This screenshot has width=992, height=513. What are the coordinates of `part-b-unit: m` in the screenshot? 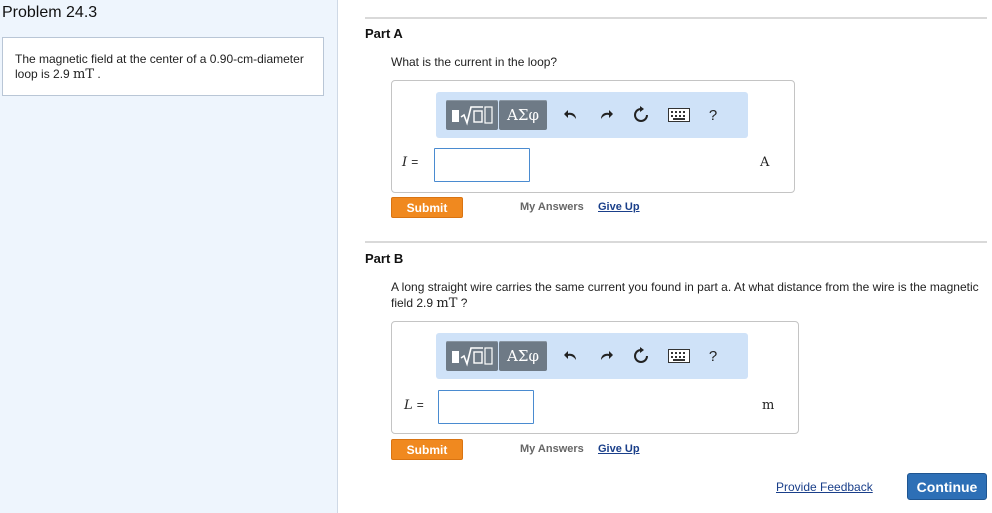 It's located at (768, 405).